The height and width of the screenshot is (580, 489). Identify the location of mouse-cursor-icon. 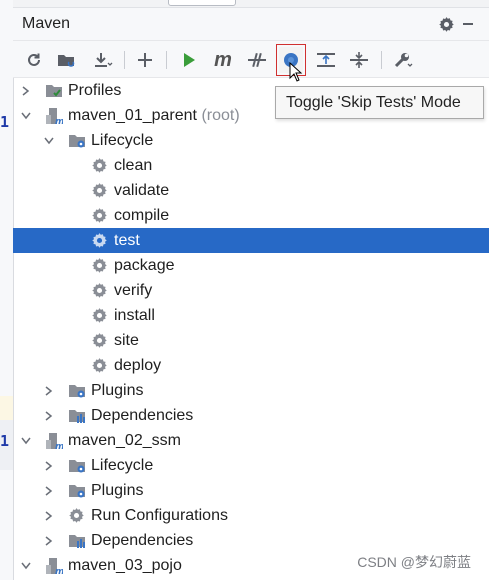
(296, 74).